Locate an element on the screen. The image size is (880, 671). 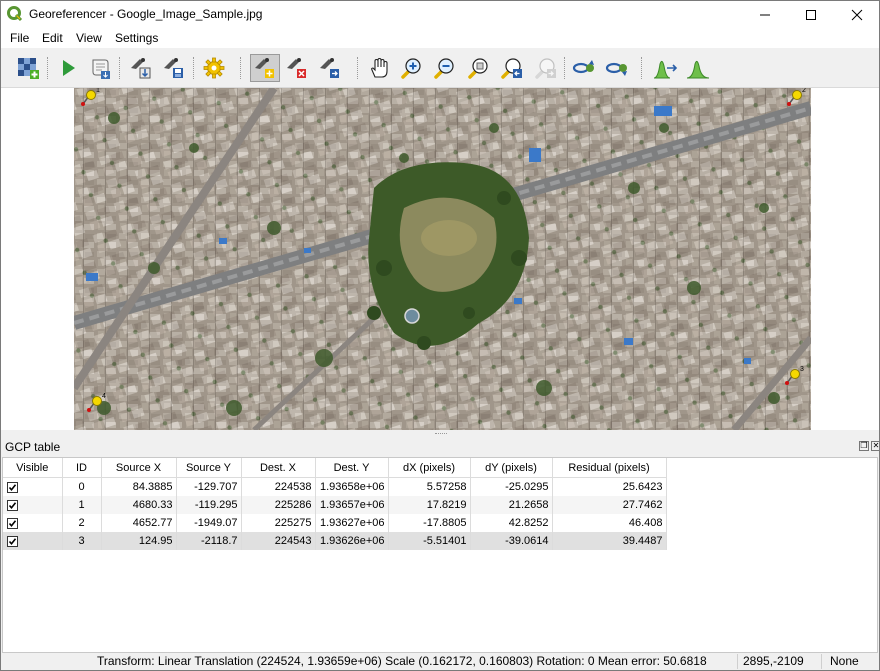
cell-source-y: -2118.7 is located at coordinates (209, 541).